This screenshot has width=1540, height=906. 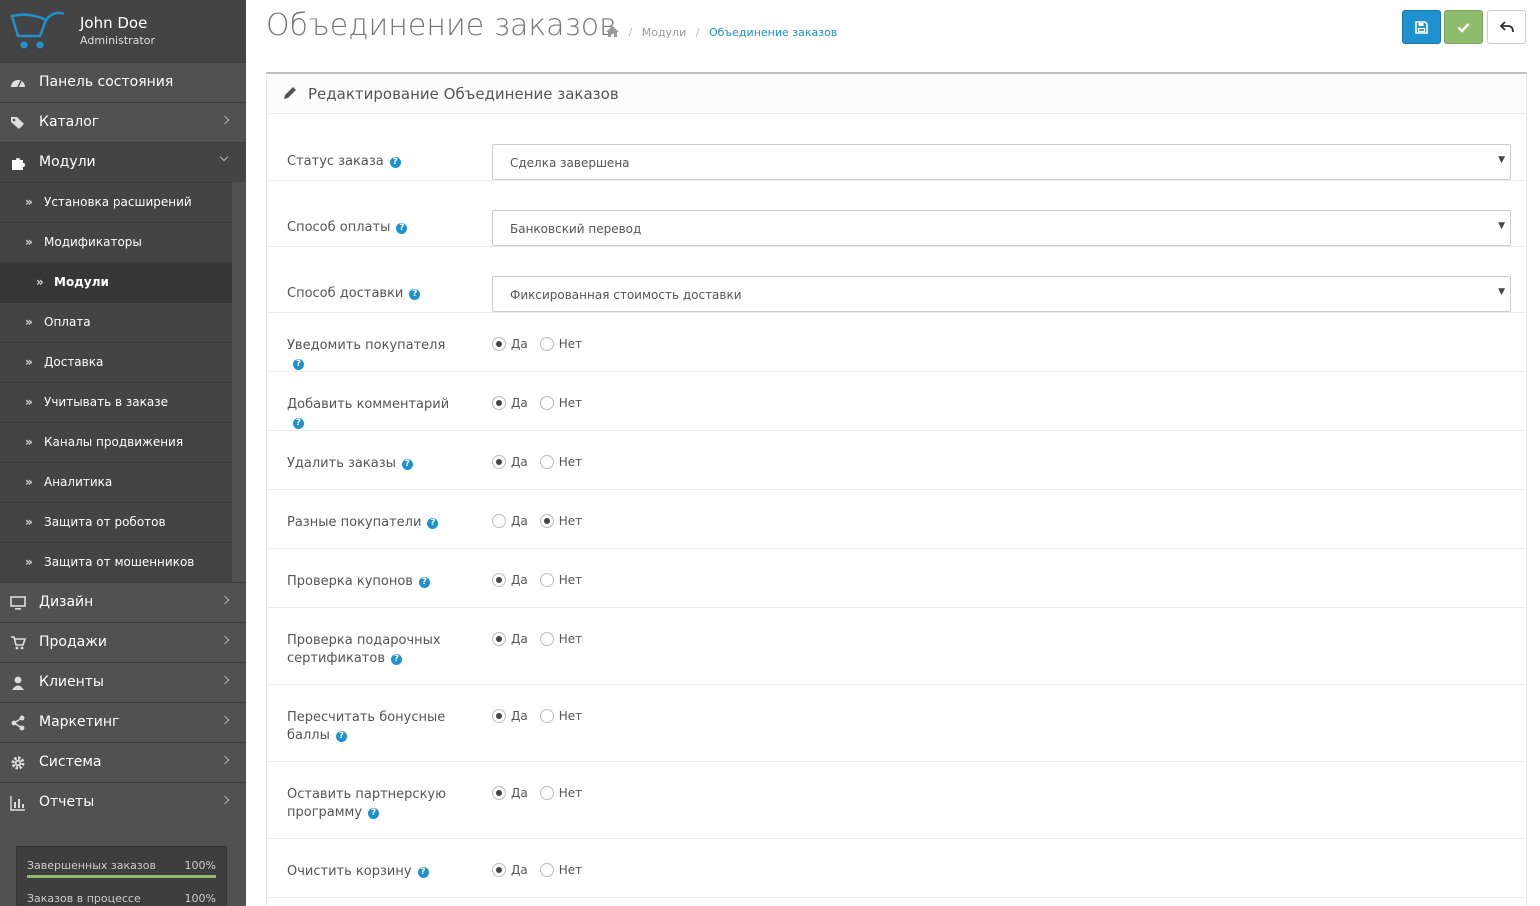 What do you see at coordinates (366, 345) in the screenshot?
I see `field-label-text: Уведомить покупателя` at bounding box center [366, 345].